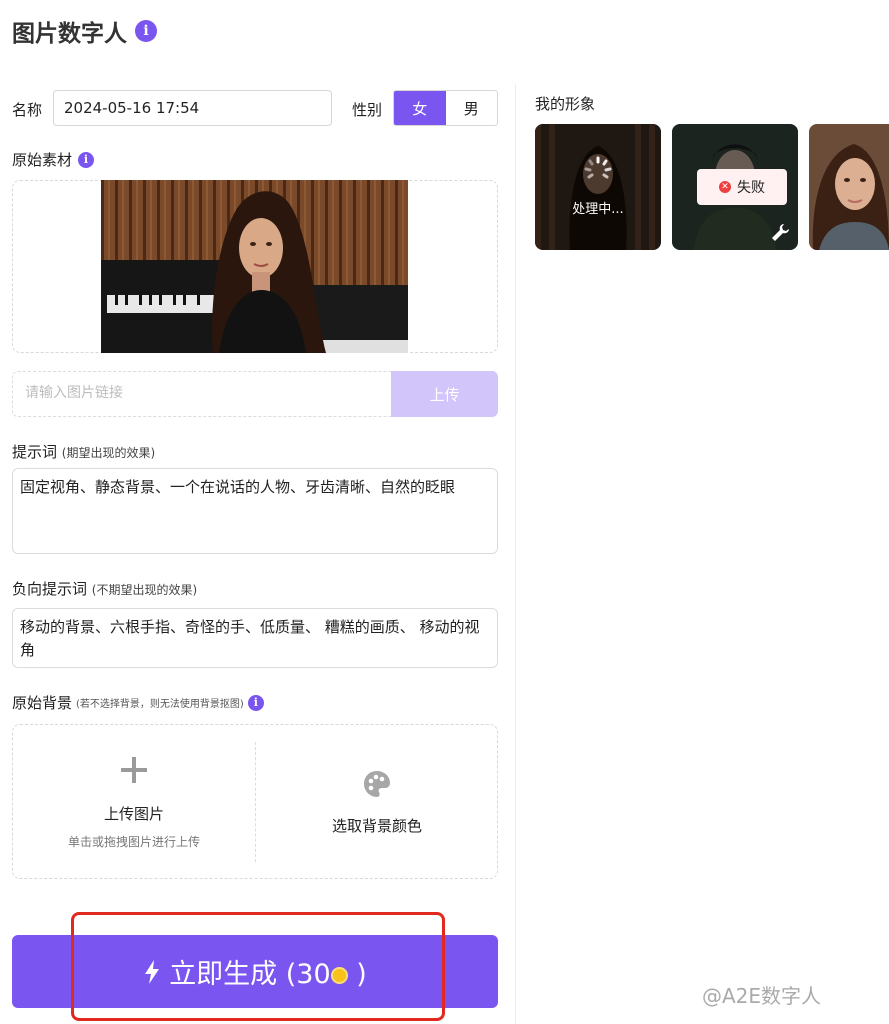  I want to click on source-label: 原始素材, so click(42, 160).